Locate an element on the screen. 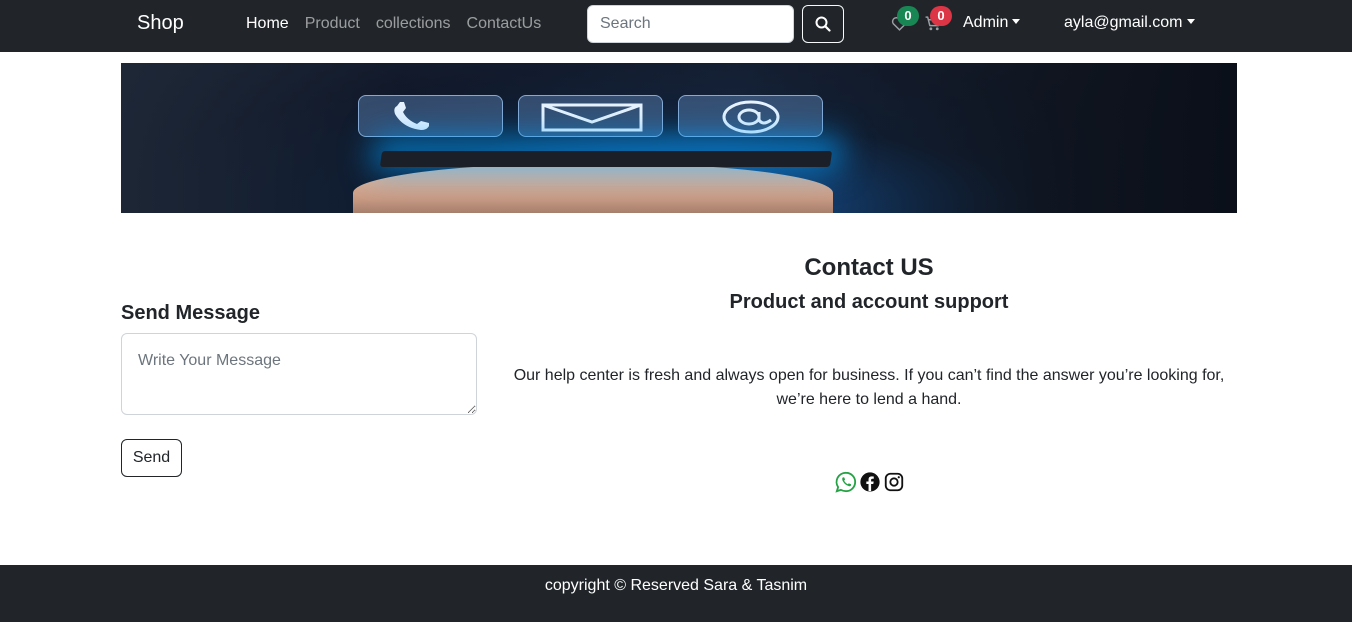 Image resolution: width=1352 pixels, height=622 pixels. wishlist-count-badge: 0 is located at coordinates (908, 16).